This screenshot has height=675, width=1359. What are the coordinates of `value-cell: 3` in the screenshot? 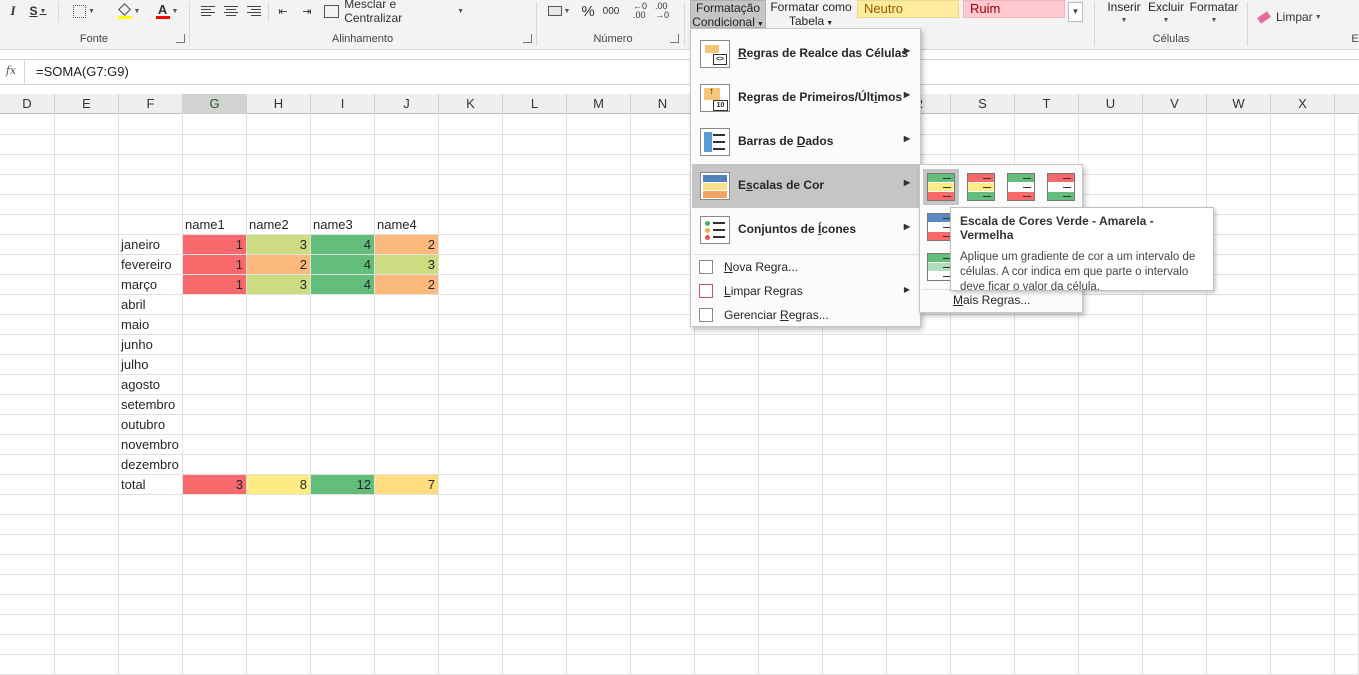 It's located at (407, 265).